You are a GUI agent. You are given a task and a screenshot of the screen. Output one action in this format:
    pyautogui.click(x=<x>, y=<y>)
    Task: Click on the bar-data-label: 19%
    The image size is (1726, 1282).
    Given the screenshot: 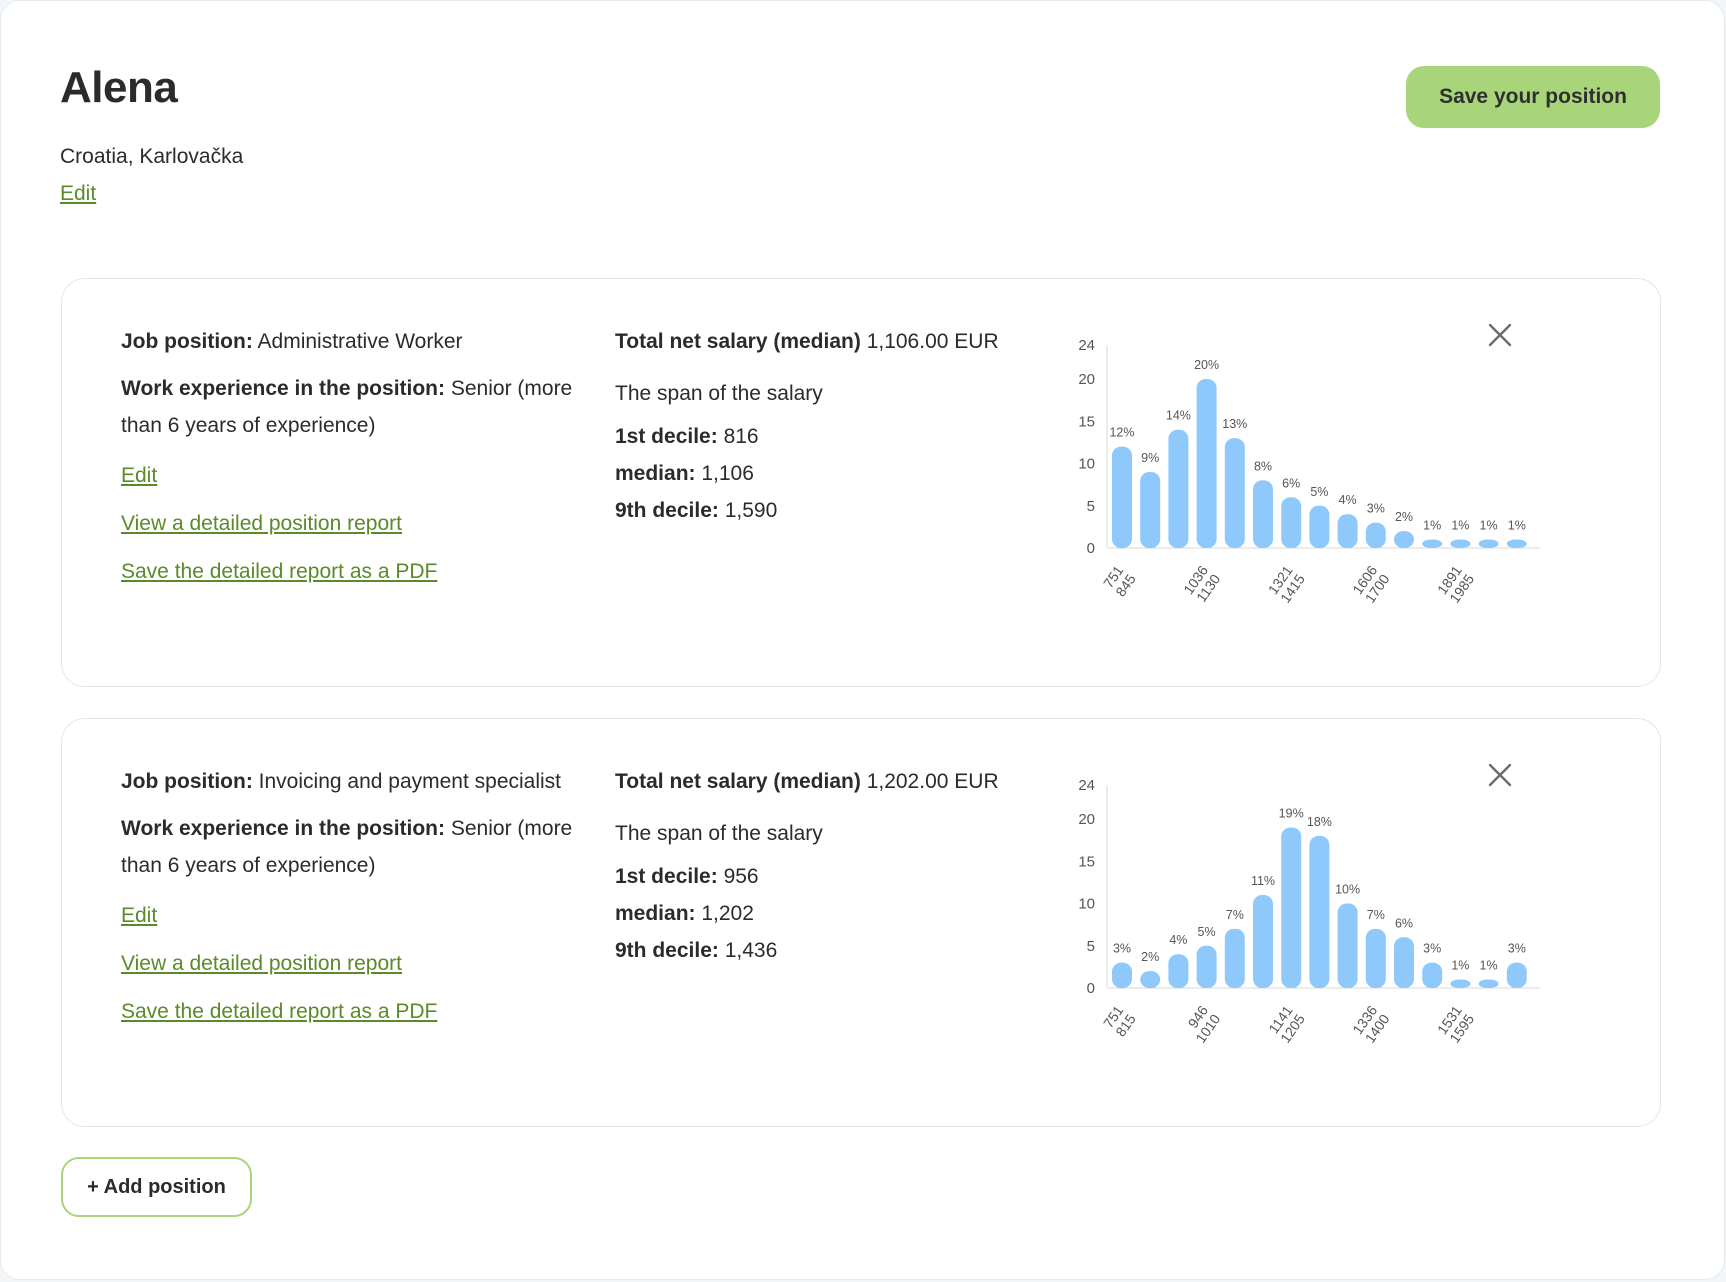 What is the action you would take?
    pyautogui.click(x=1291, y=813)
    